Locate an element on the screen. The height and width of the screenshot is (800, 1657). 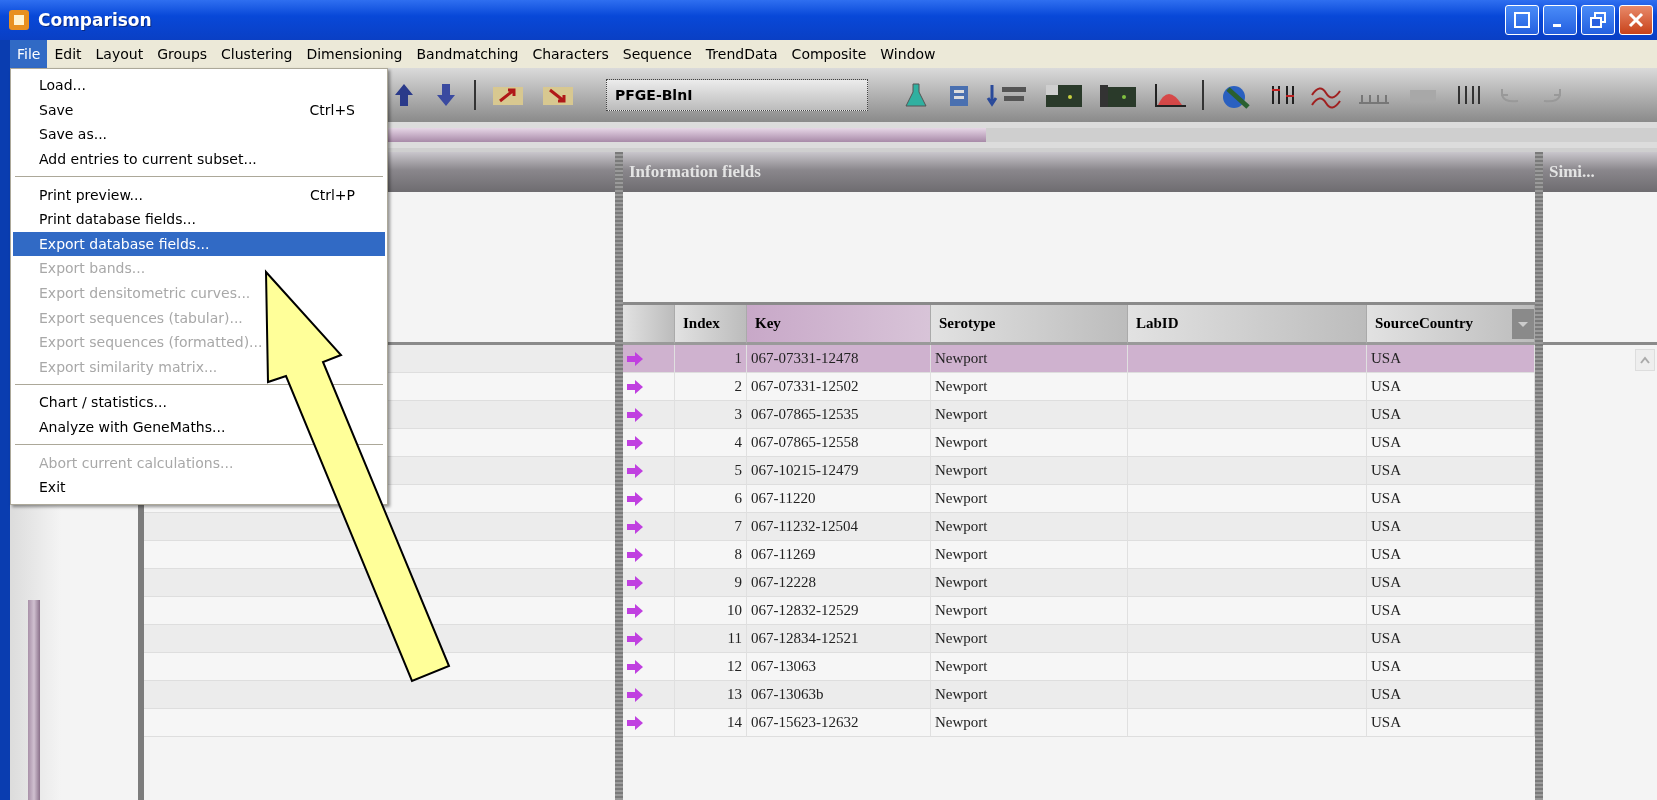
table-cell: 8 is located at coordinates (711, 555).